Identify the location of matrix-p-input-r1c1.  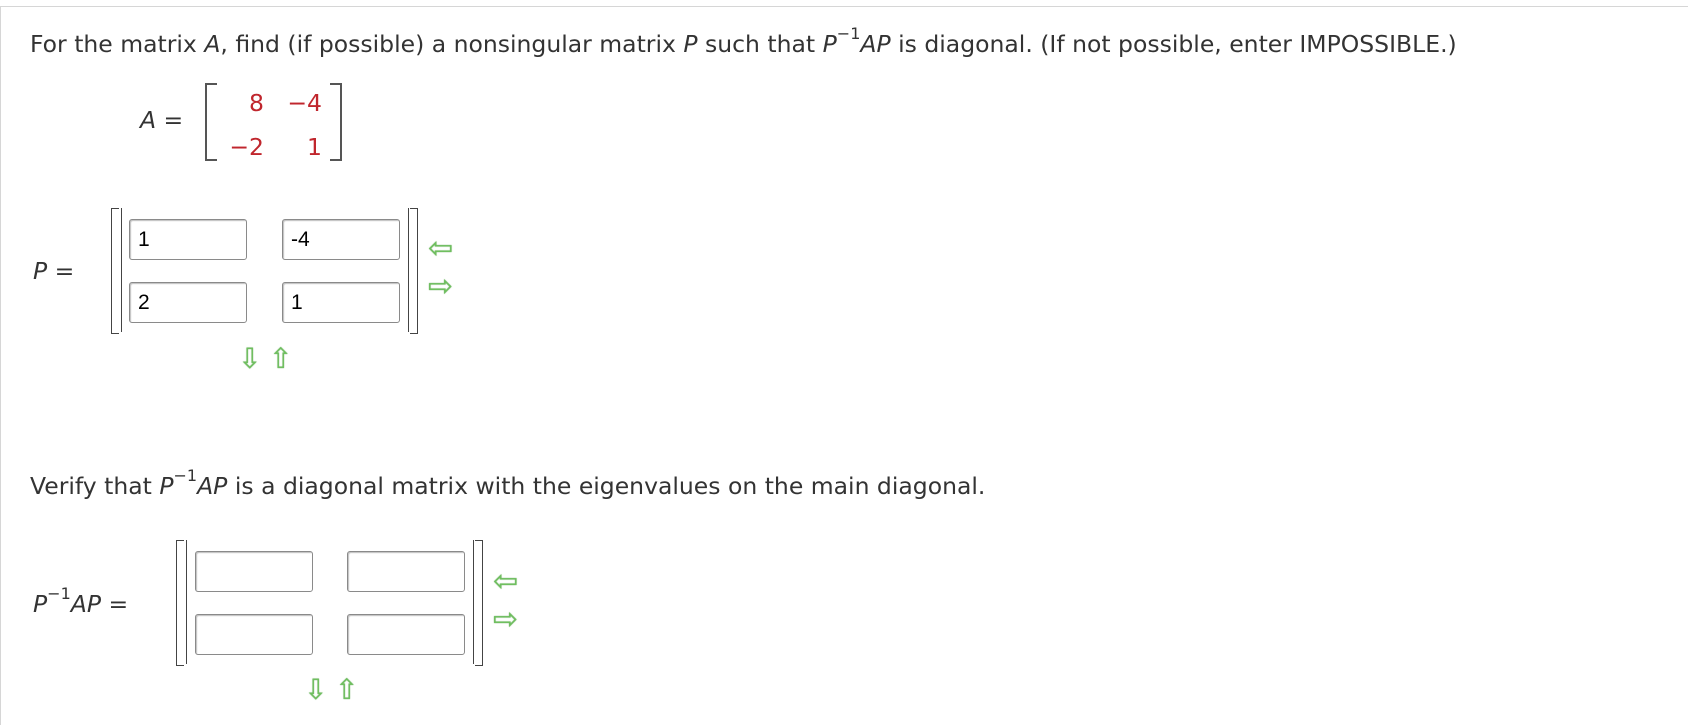
(188, 239).